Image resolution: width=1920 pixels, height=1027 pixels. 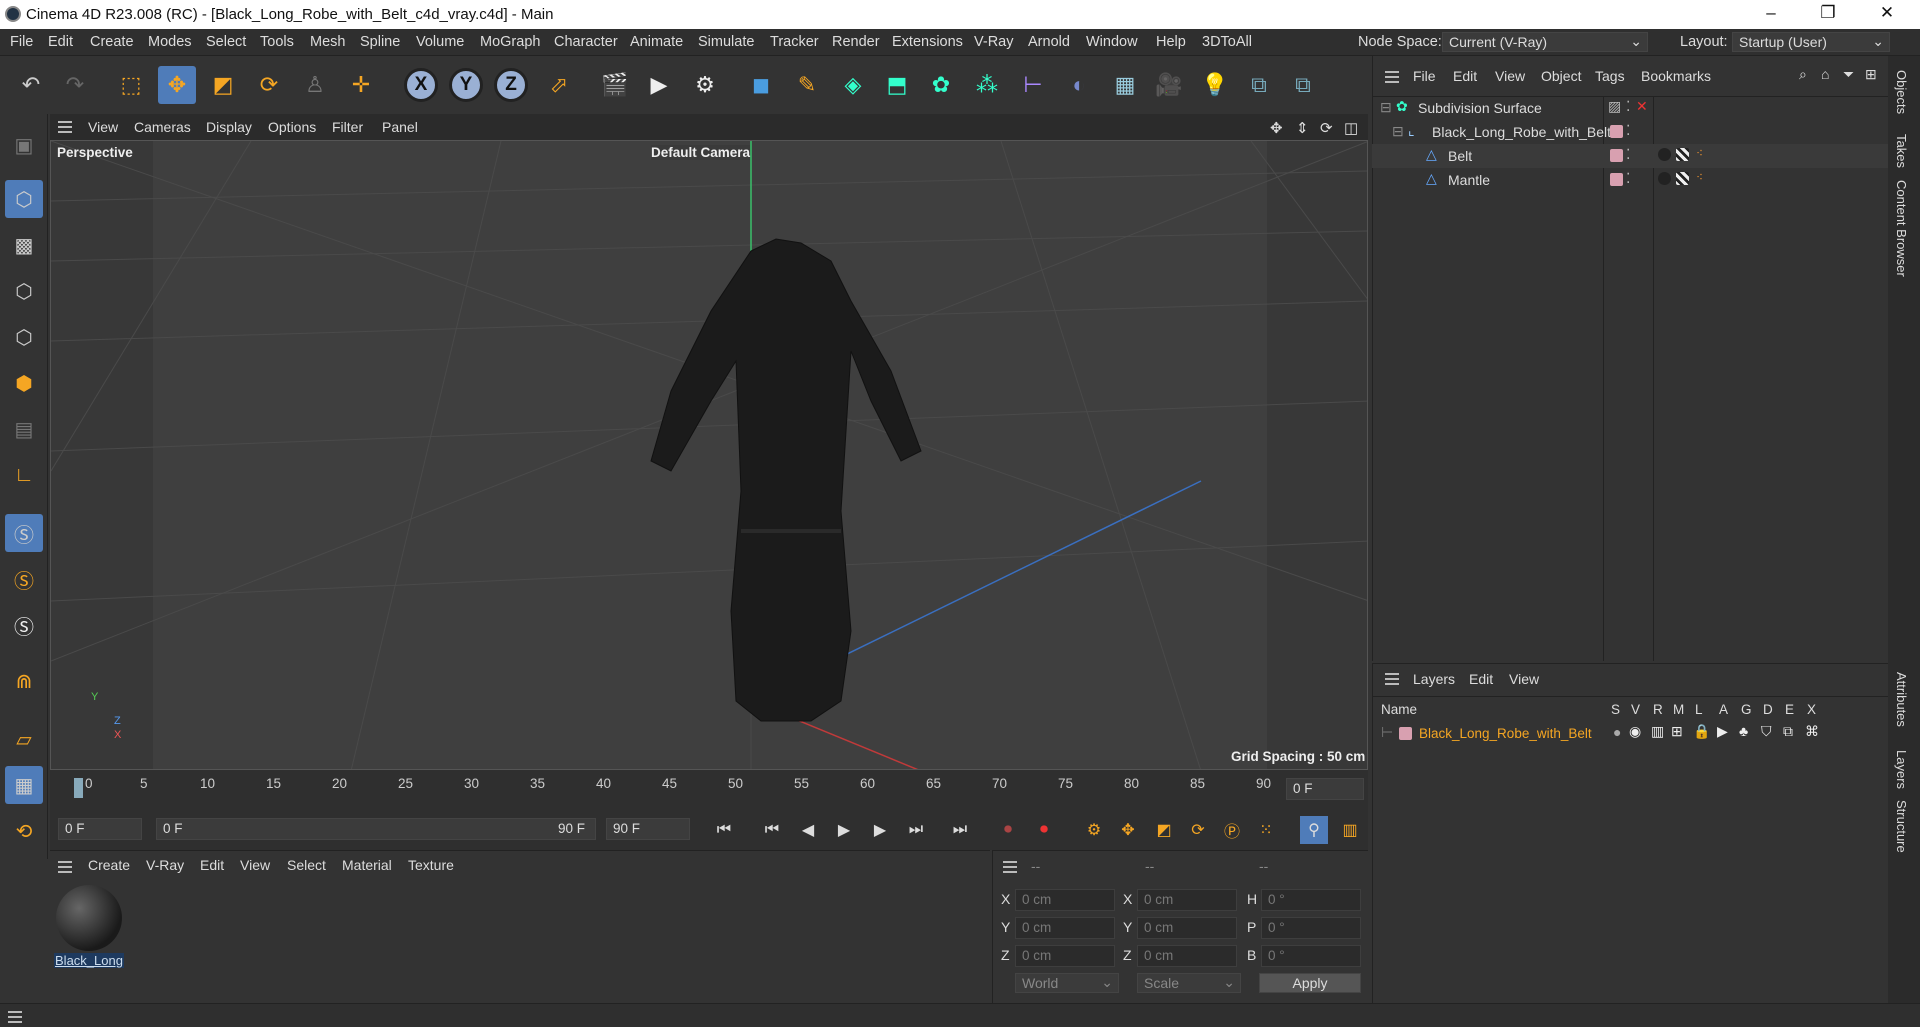 What do you see at coordinates (89, 928) in the screenshot?
I see `material-swatch: Black_Long` at bounding box center [89, 928].